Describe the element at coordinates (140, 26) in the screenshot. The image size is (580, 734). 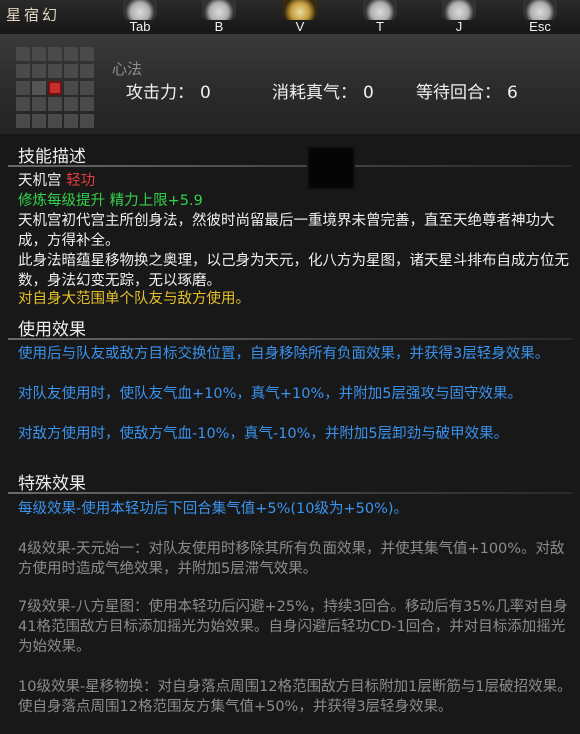
I see `hotkey-label: Tab` at that location.